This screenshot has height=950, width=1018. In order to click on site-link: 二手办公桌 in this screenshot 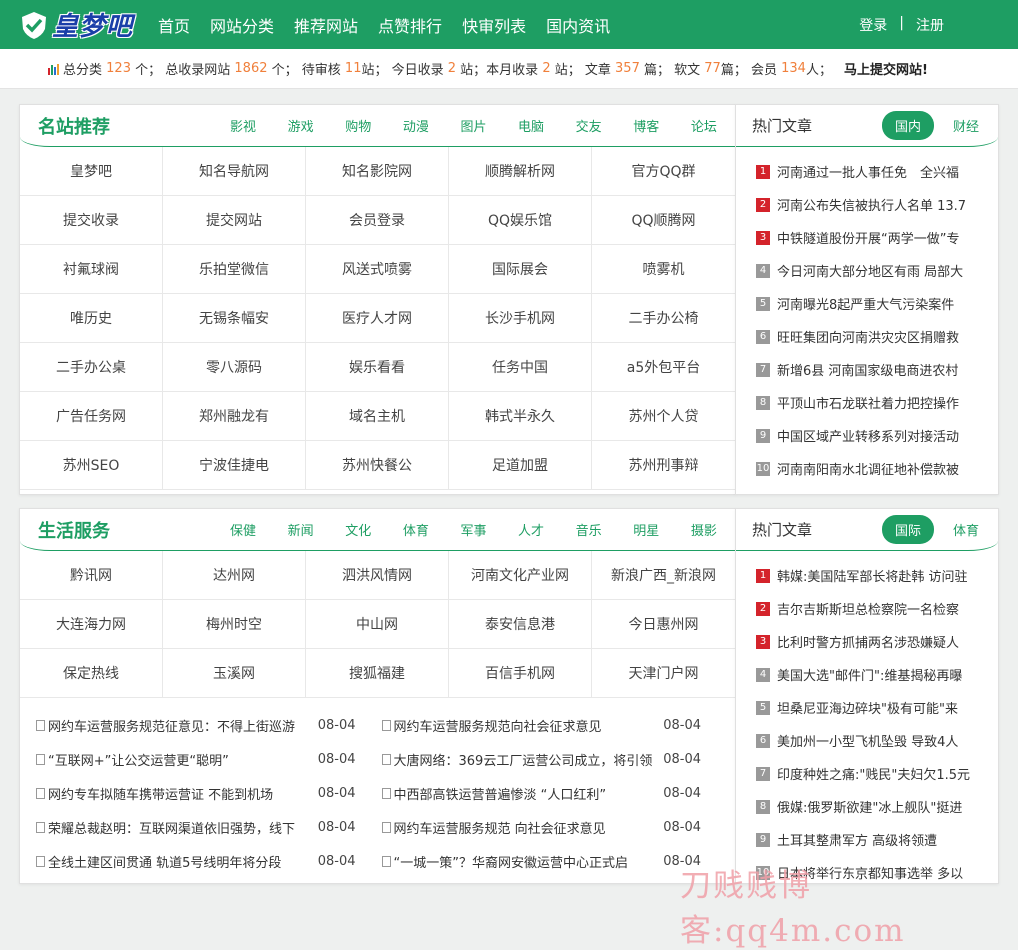, I will do `click(91, 367)`.